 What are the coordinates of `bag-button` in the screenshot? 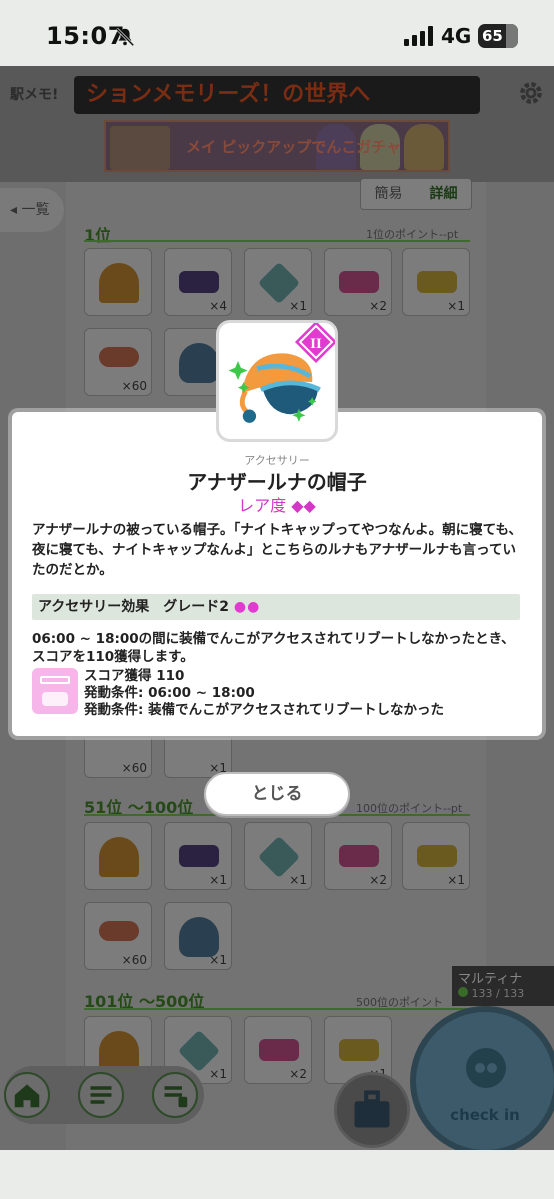 It's located at (372, 1110).